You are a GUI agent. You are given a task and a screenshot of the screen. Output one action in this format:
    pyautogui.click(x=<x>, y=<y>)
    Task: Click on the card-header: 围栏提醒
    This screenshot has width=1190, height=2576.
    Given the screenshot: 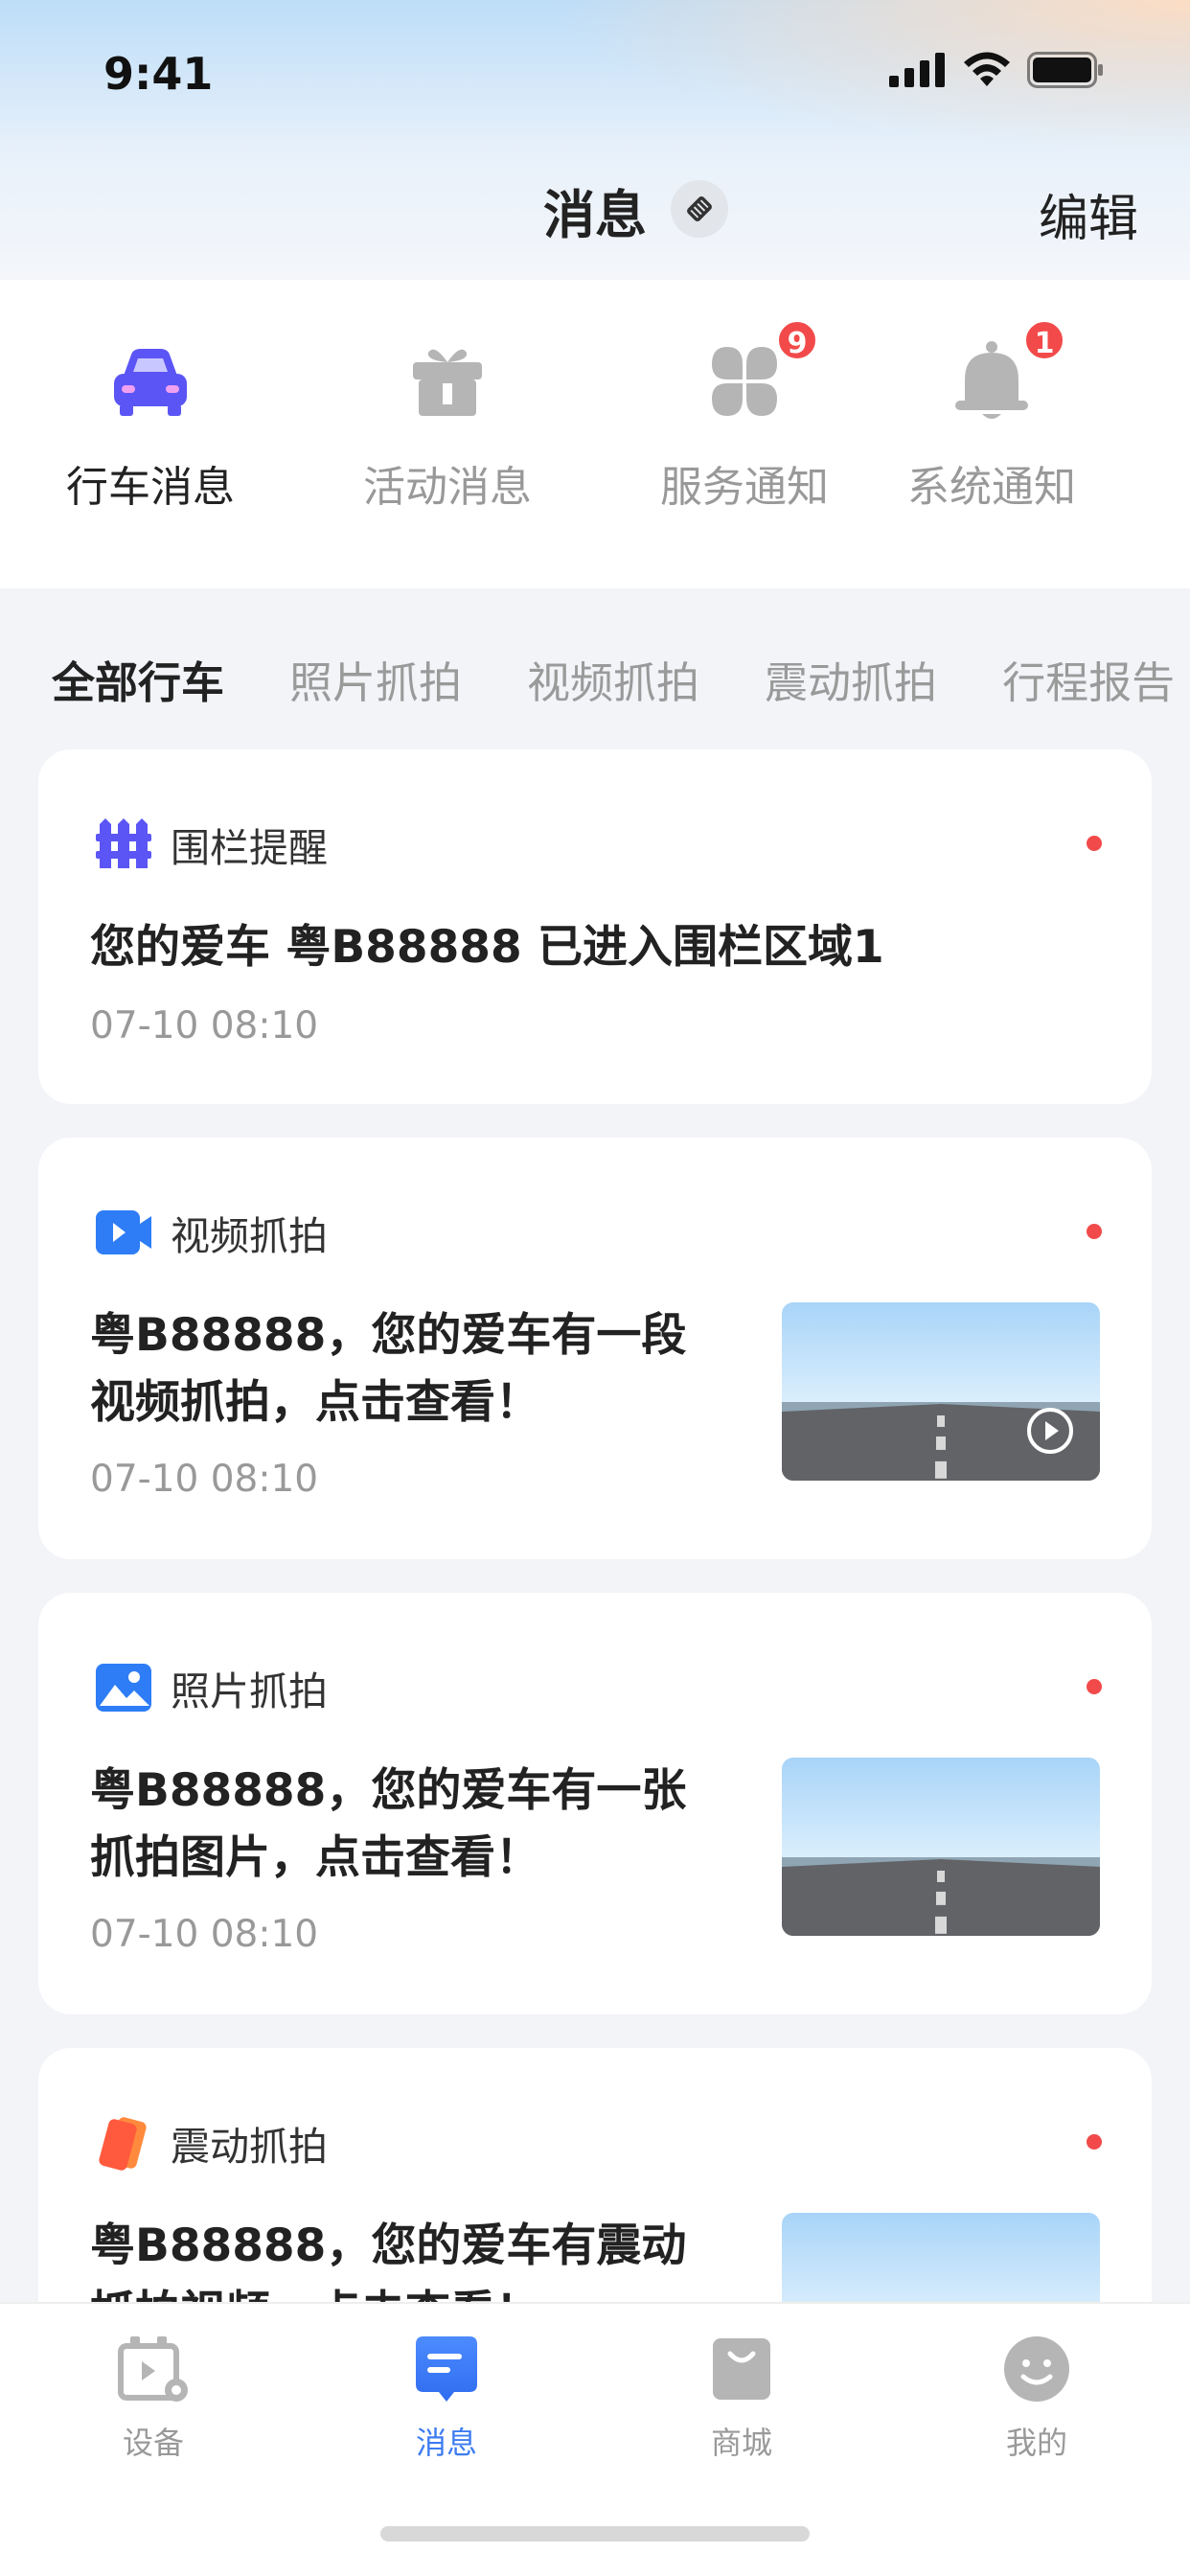 What is the action you would take?
    pyautogui.click(x=211, y=844)
    